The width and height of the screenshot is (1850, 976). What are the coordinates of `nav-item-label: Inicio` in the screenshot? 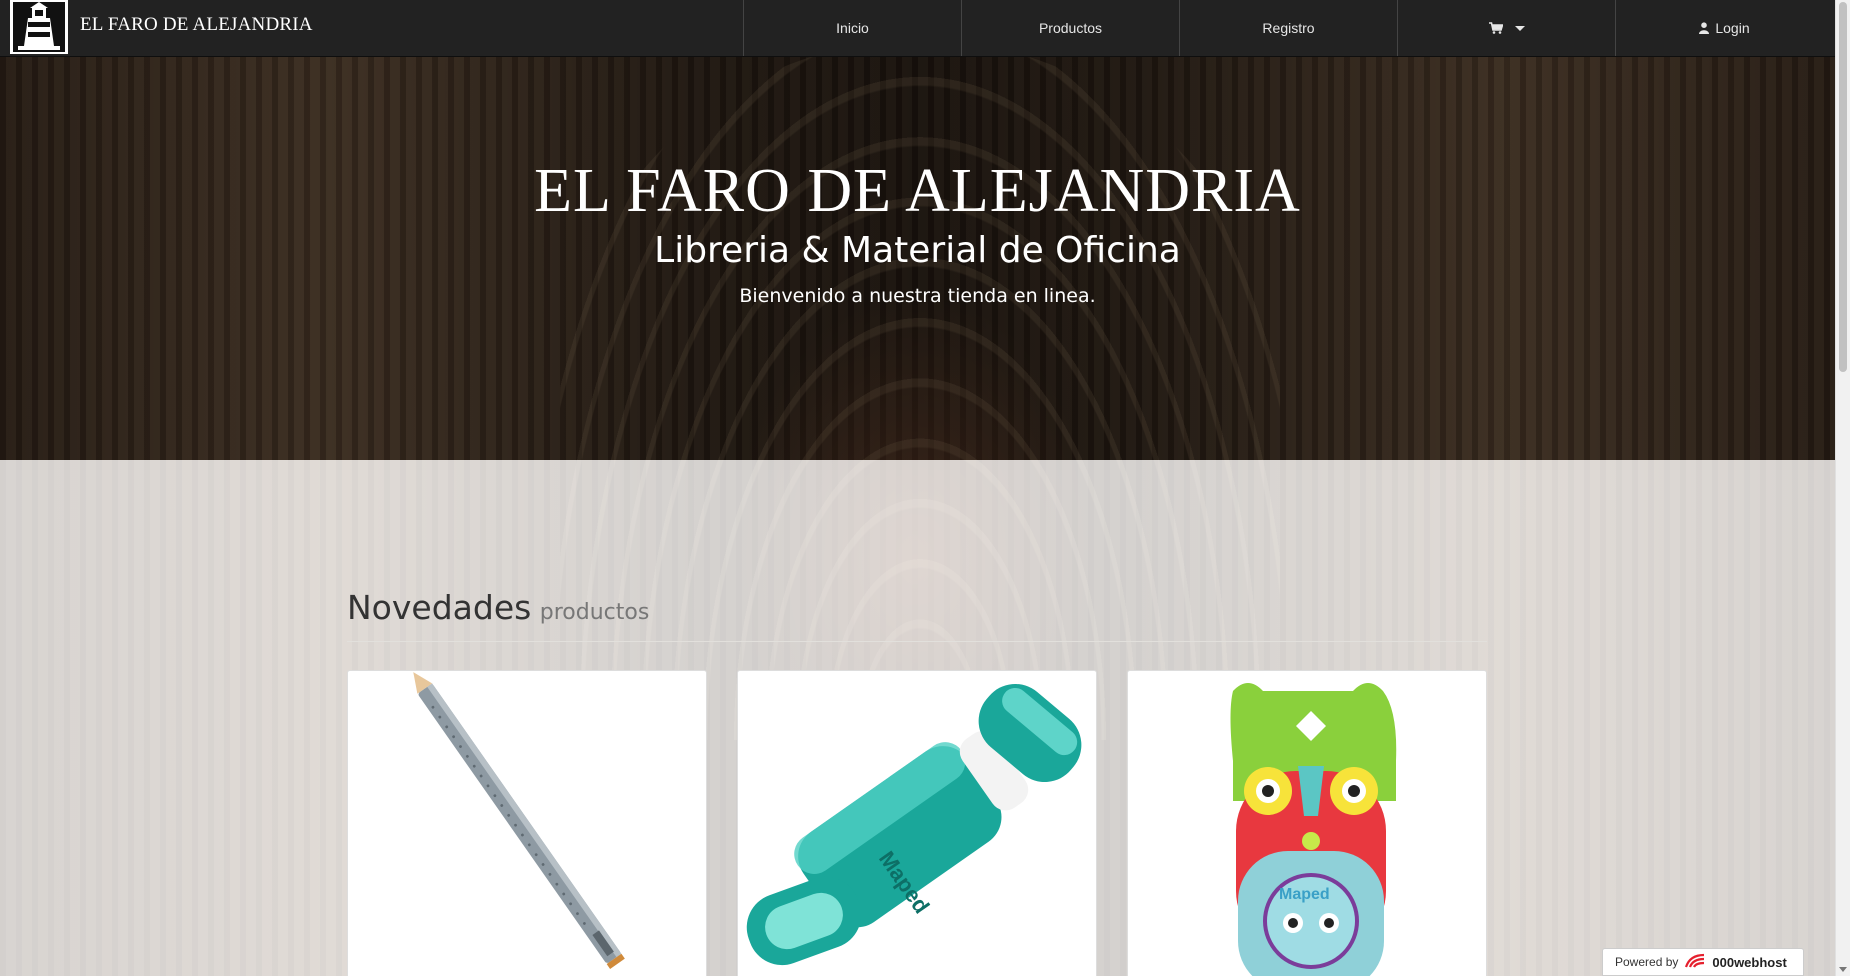 It's located at (852, 28).